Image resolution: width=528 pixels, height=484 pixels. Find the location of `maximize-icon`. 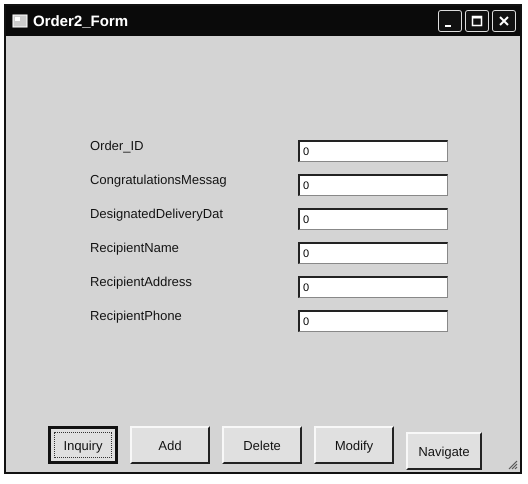

maximize-icon is located at coordinates (477, 21).